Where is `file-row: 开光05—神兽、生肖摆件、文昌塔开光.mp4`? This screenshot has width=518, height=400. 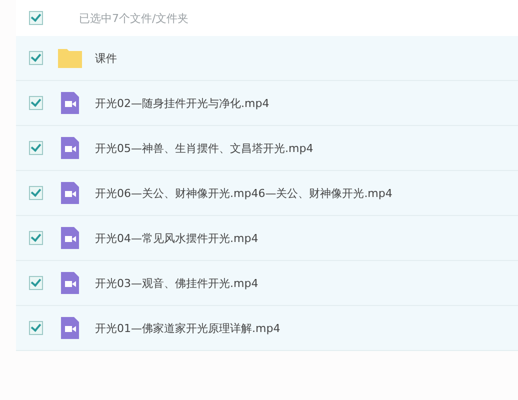 file-row: 开光05—神兽、生肖摆件、文昌塔开光.mp4 is located at coordinates (267, 148).